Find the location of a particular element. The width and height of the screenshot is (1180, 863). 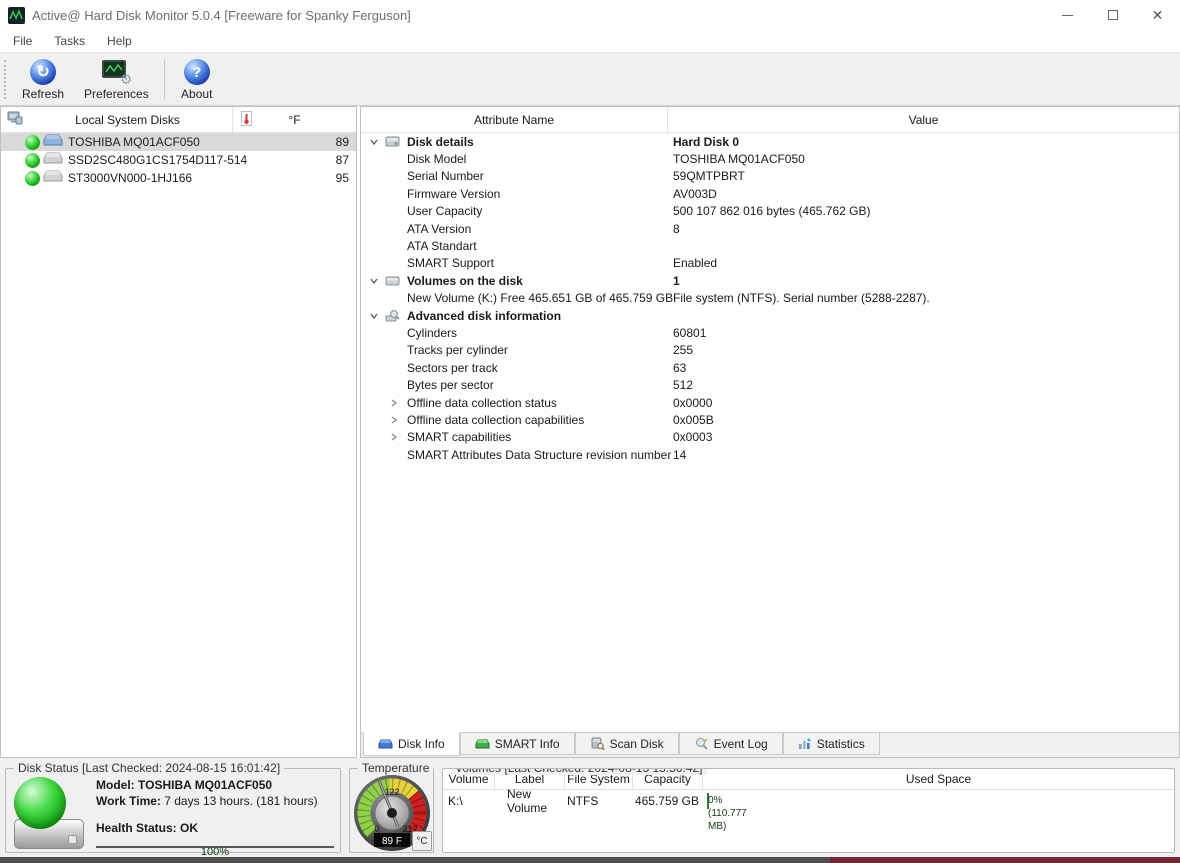

volume-capacity: 465.759 GB is located at coordinates (666, 800).